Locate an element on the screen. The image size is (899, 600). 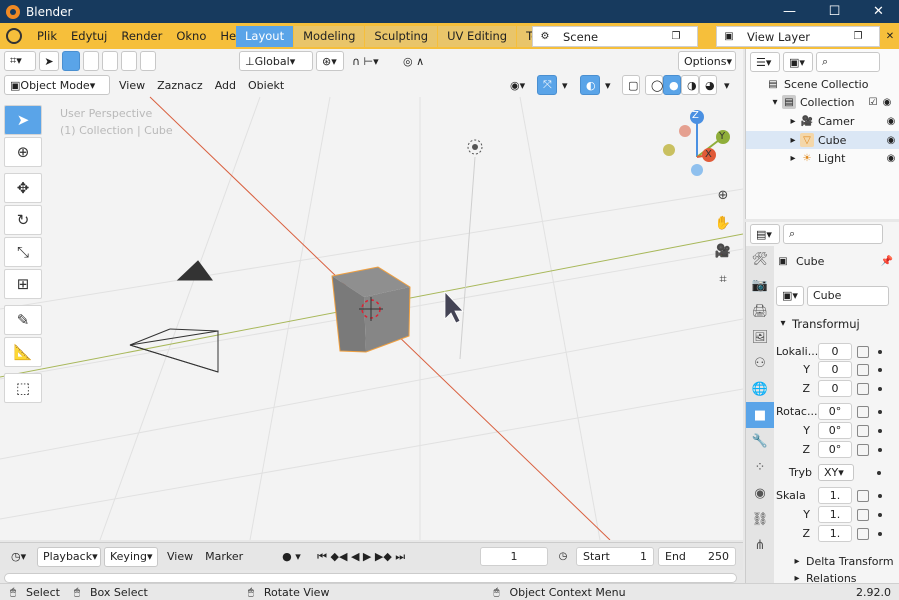
pin-icon: 📌 is located at coordinates (887, 262).